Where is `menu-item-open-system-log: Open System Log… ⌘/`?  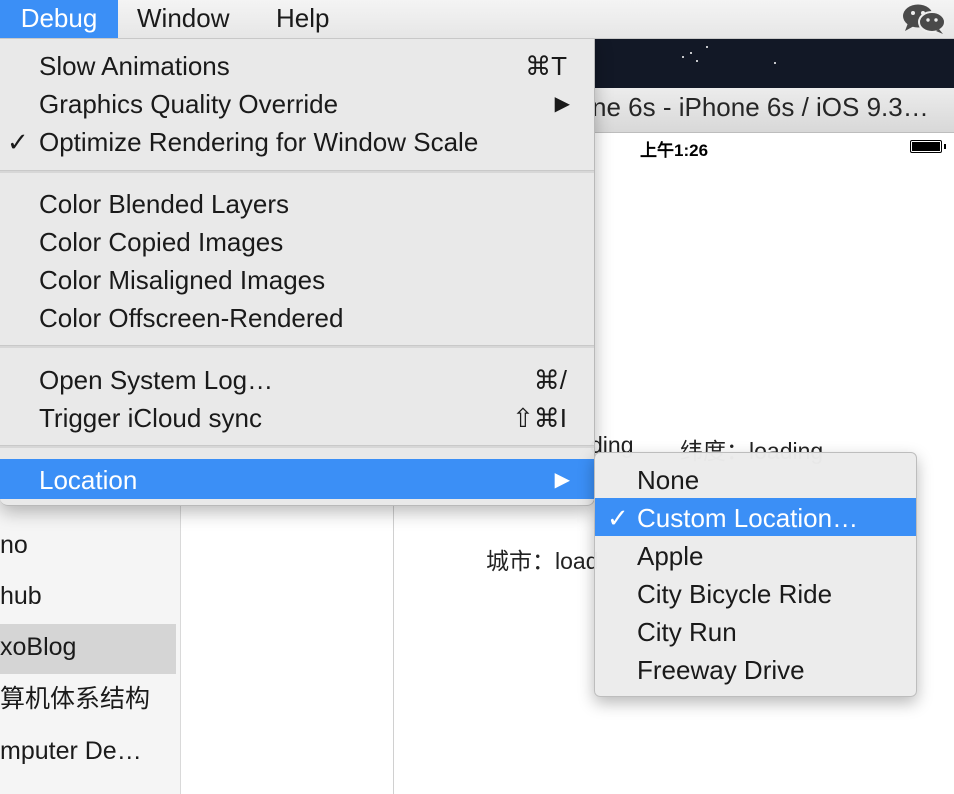
menu-item-open-system-log: Open System Log… ⌘/ is located at coordinates (297, 379).